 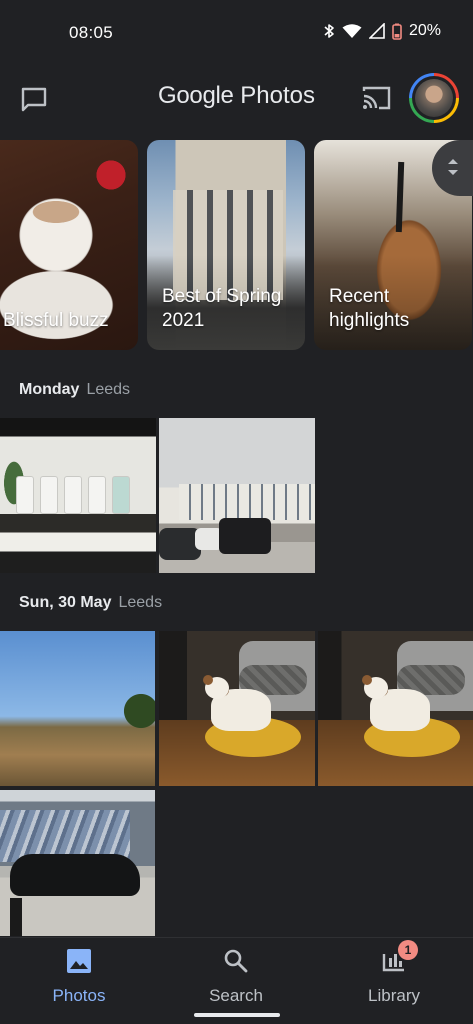 I want to click on nav-library: 1 Library, so click(x=394, y=973).